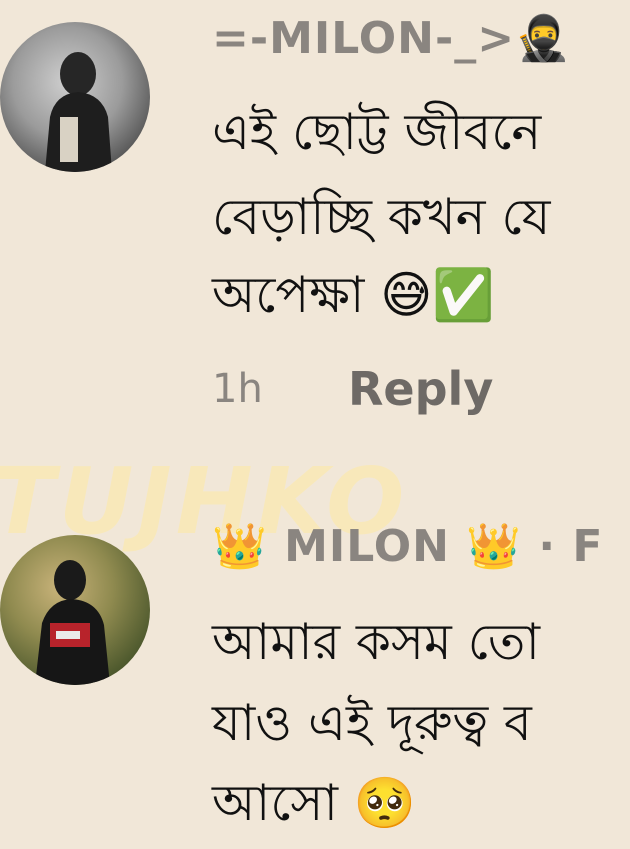 This screenshot has height=849, width=630. Describe the element at coordinates (420, 389) in the screenshot. I see `reply-button: Reply` at that location.